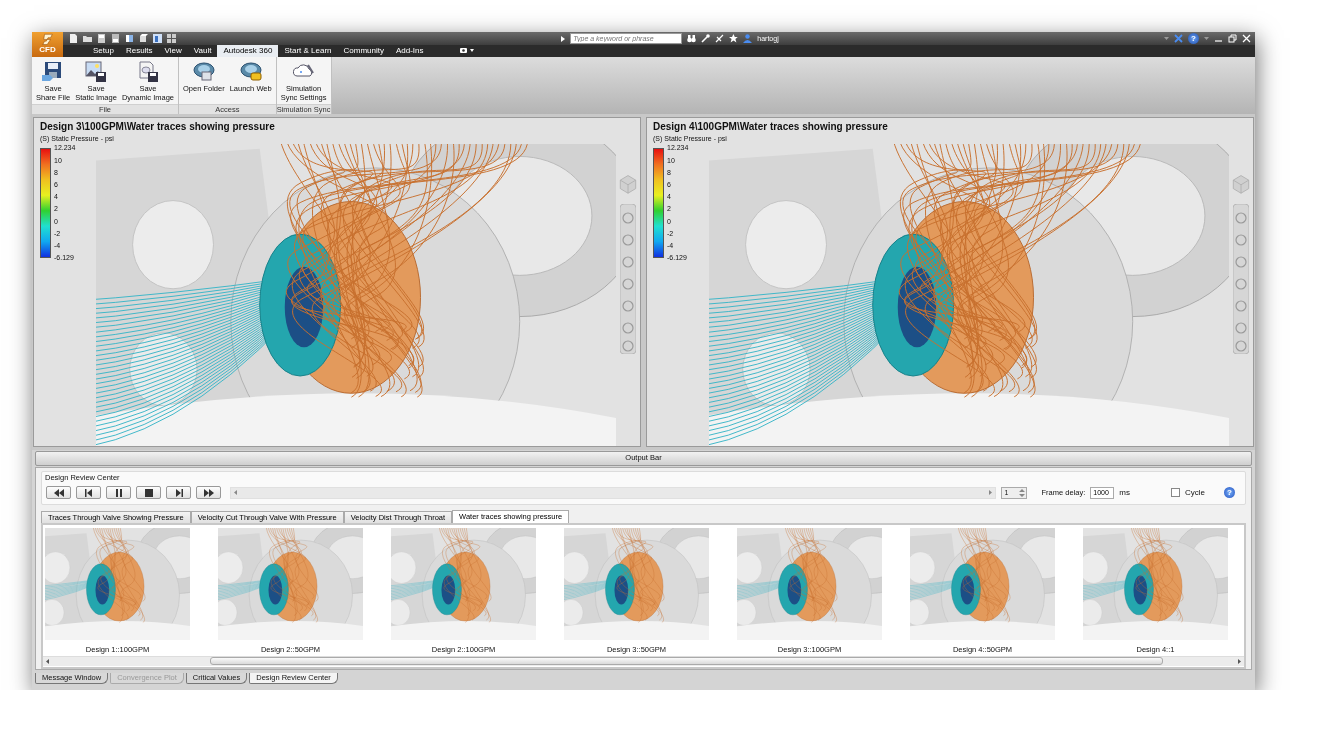  Describe the element at coordinates (748, 38) in the screenshot. I see `user-icon` at that location.